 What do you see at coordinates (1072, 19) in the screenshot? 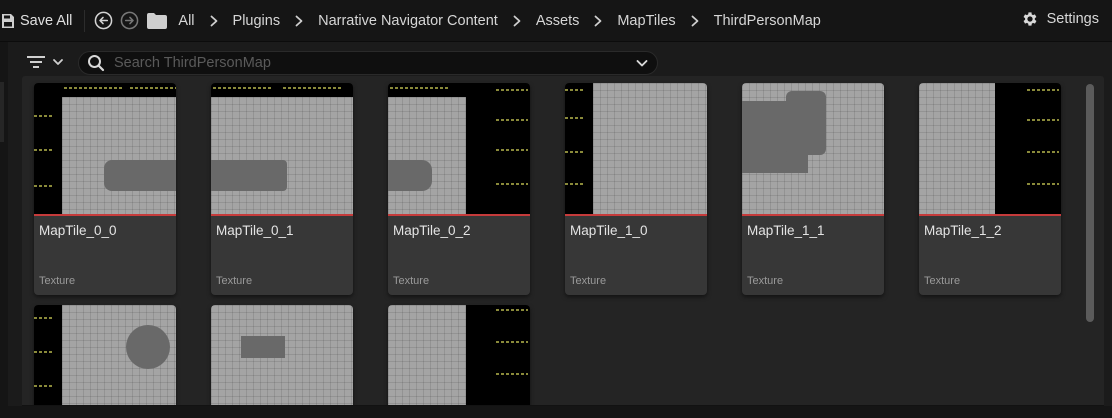
I see `settings-label: Settings` at bounding box center [1072, 19].